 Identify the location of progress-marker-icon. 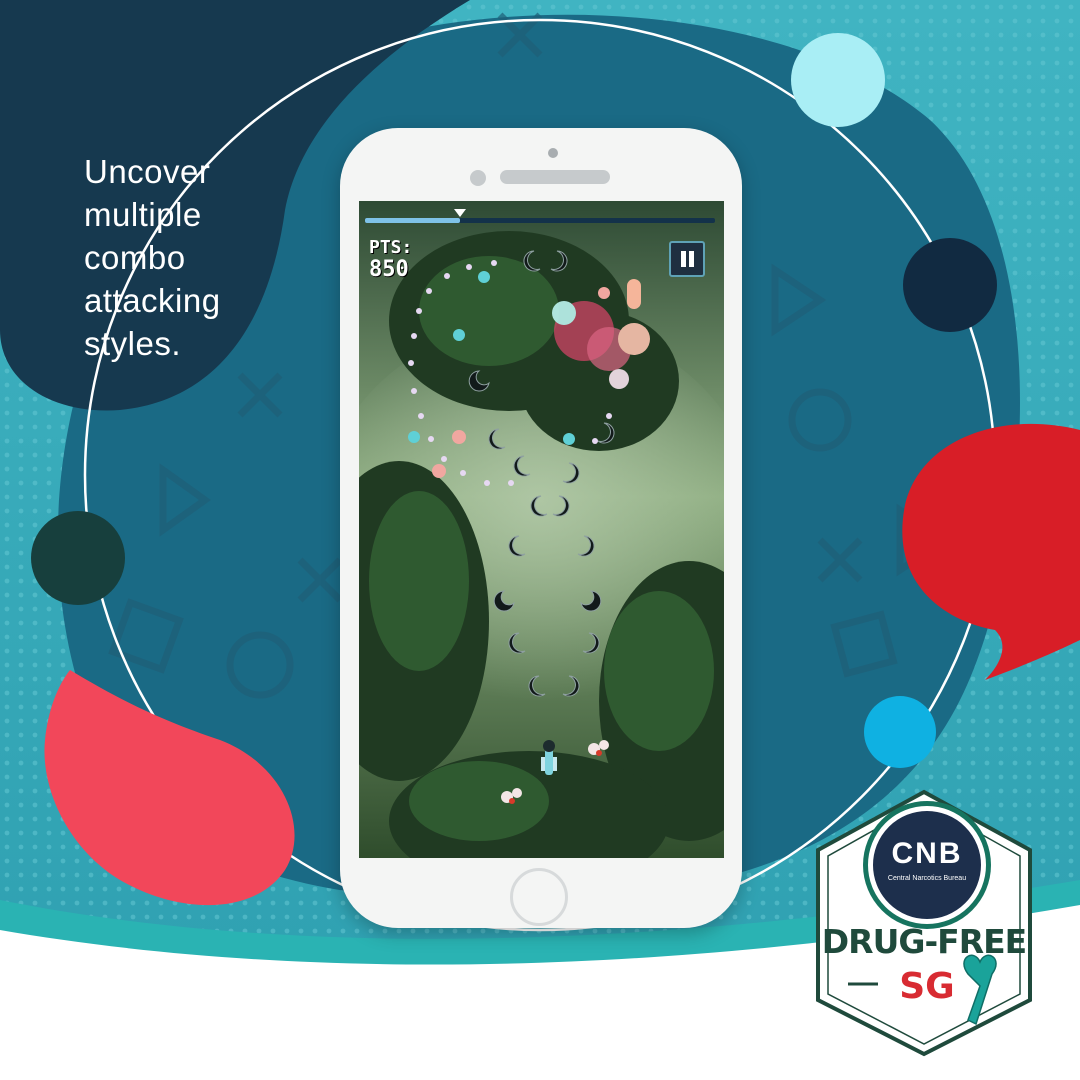
(459, 213).